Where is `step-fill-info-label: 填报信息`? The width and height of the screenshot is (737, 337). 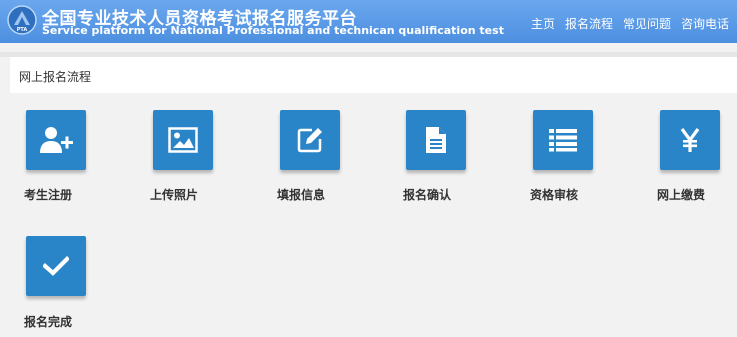
step-fill-info-label: 填报信息 is located at coordinates (301, 194).